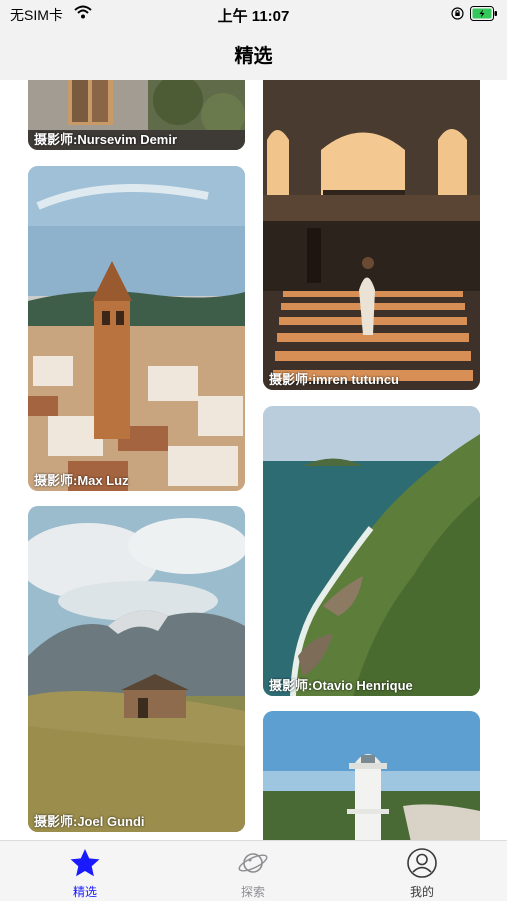 Image resolution: width=507 pixels, height=901 pixels. Describe the element at coordinates (253, 863) in the screenshot. I see `planet-icon` at that location.